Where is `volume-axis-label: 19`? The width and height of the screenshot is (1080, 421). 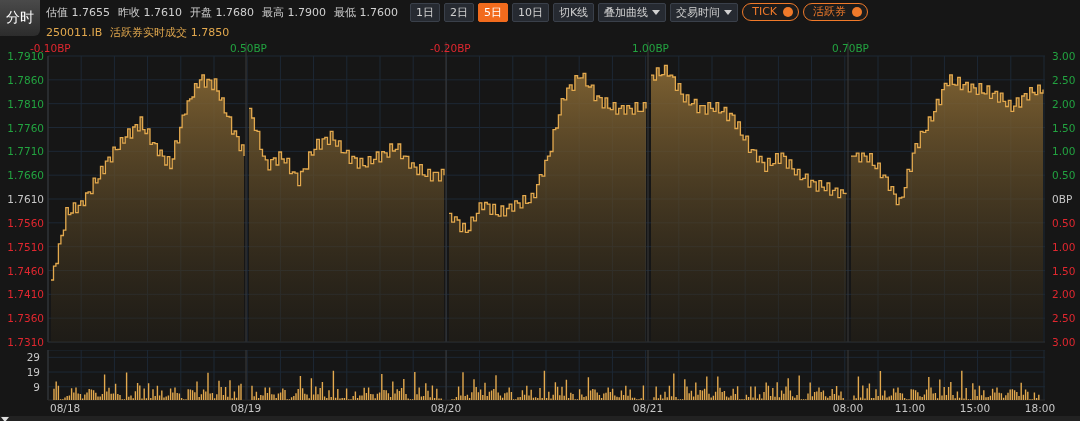
volume-axis-label: 19 is located at coordinates (33, 372).